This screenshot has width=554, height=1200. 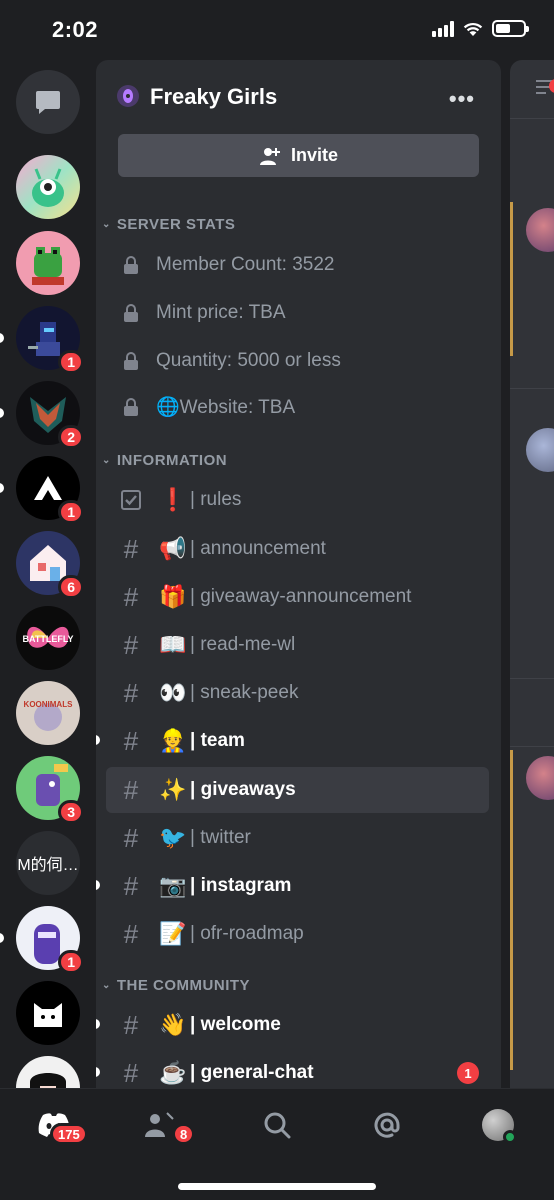 What do you see at coordinates (49, 715) in the screenshot?
I see `koonimals-logo-icon: KOONIMALS` at bounding box center [49, 715].